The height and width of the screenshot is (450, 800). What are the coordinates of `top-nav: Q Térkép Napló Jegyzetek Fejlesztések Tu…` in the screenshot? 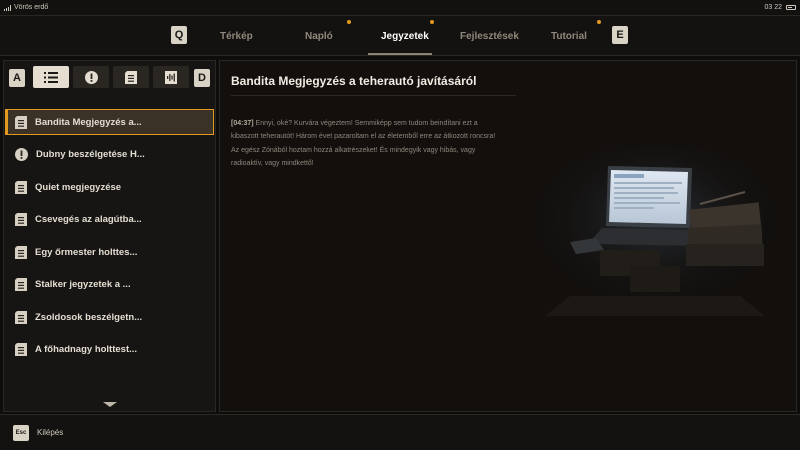 It's located at (400, 36).